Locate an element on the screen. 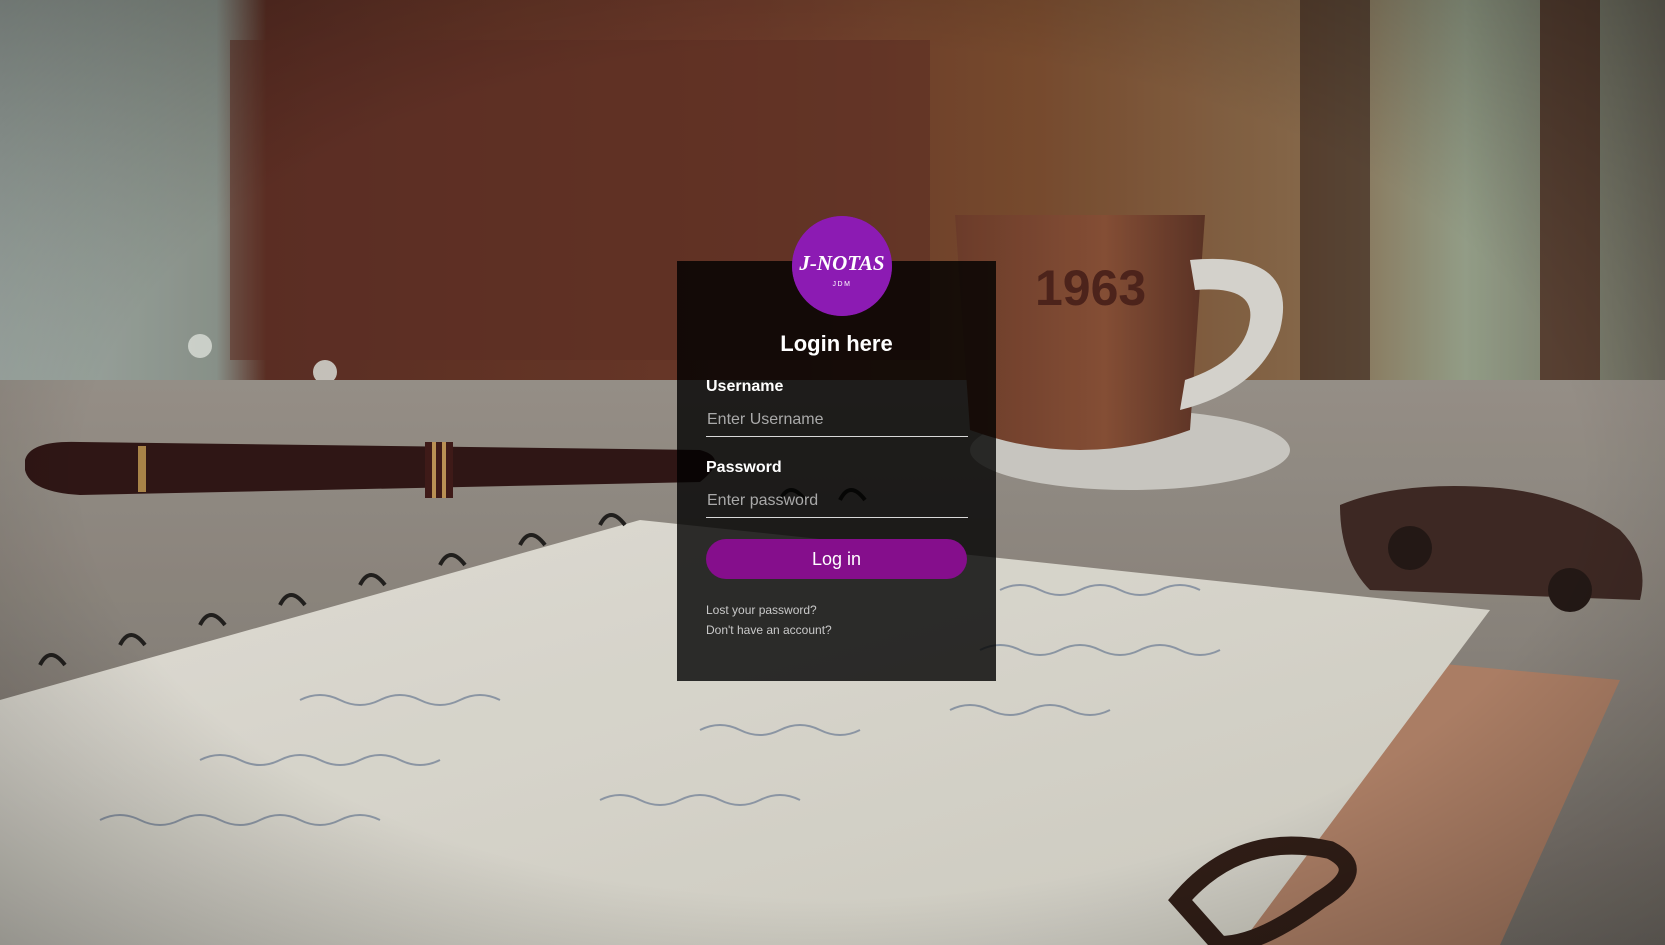 This screenshot has width=1665, height=945. password-input is located at coordinates (837, 501).